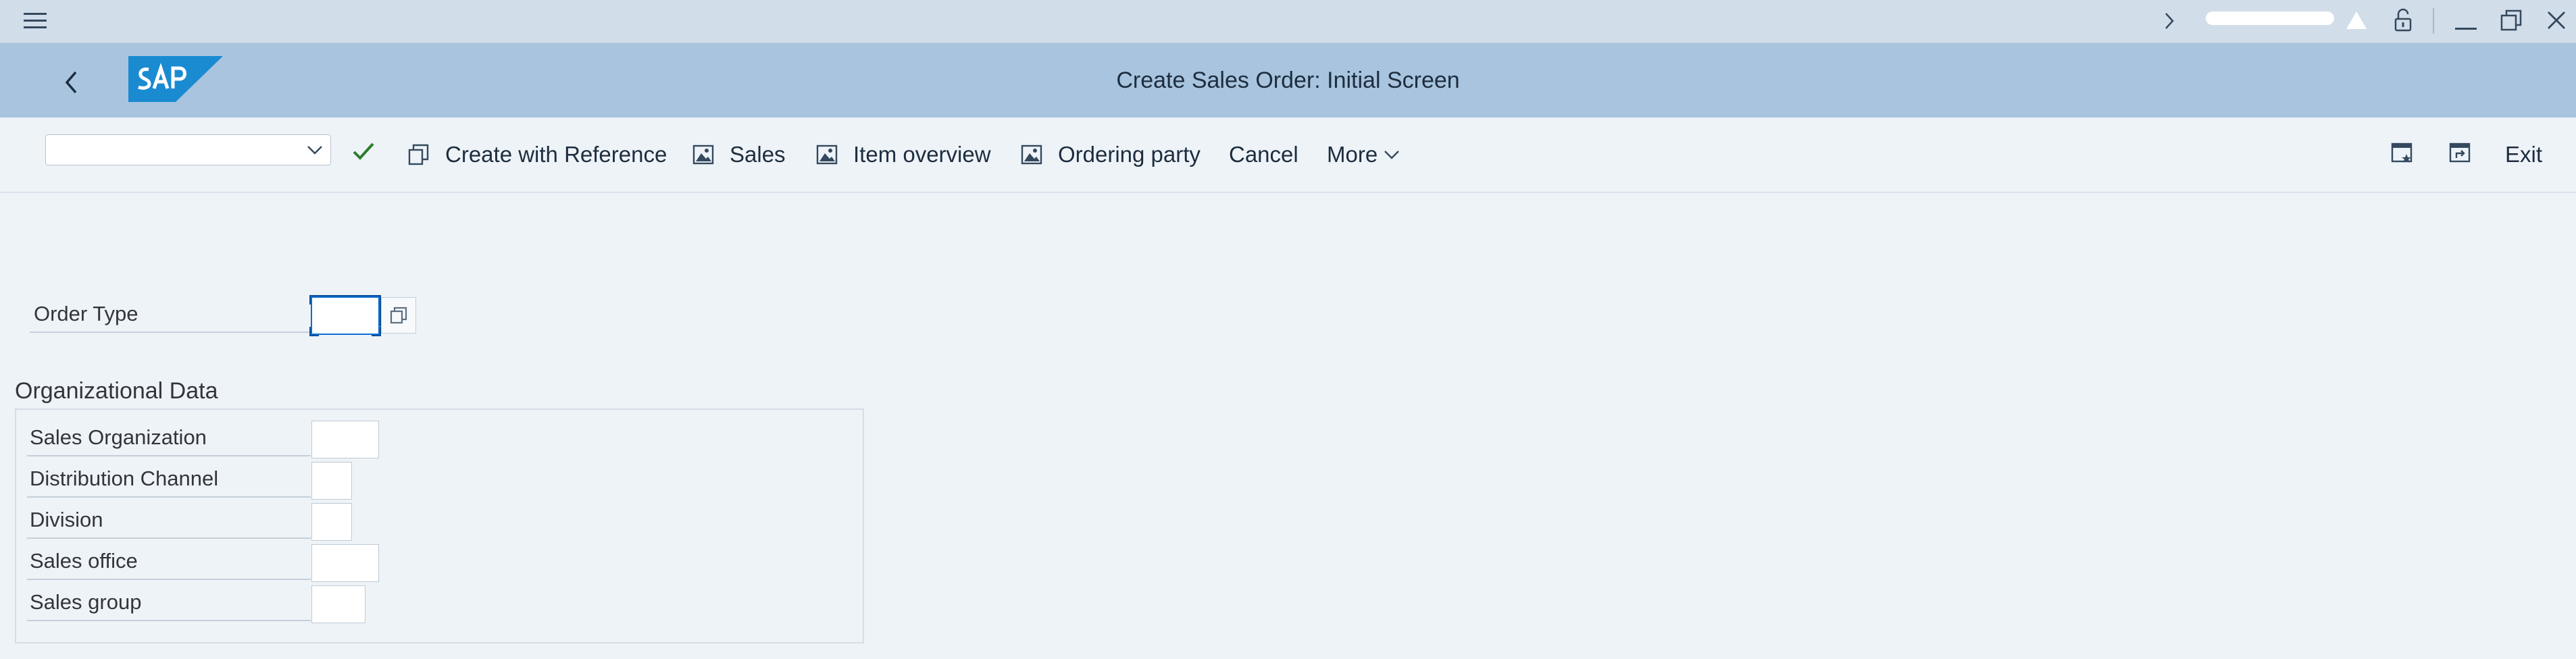  Describe the element at coordinates (169, 455) in the screenshot. I see `sales-organization-underline` at that location.